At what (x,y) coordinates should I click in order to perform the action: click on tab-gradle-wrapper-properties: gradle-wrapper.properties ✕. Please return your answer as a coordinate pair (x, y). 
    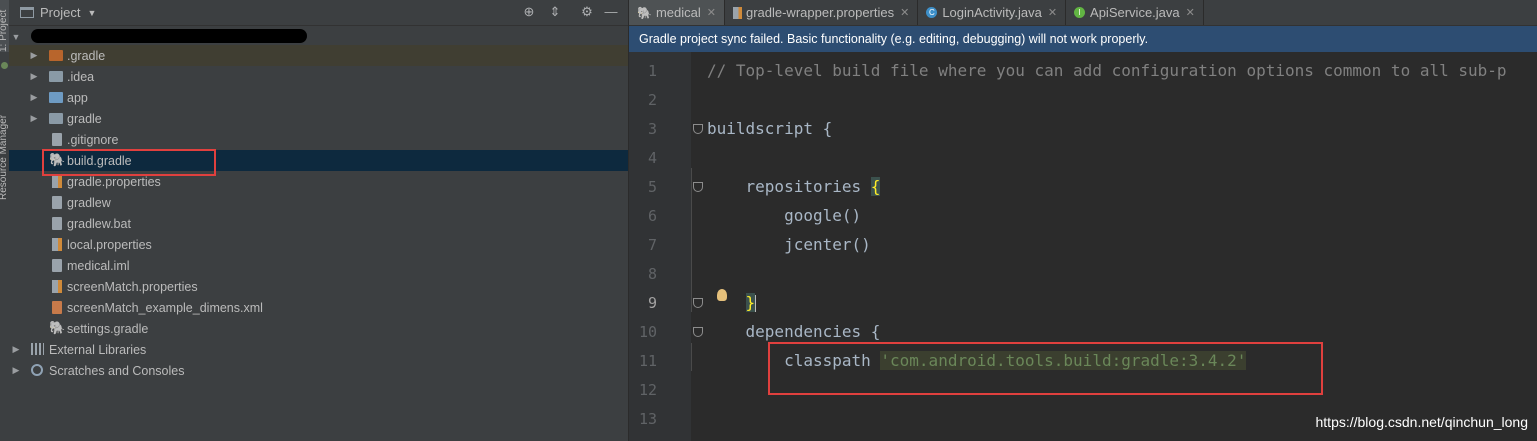
    Looking at the image, I should click on (822, 12).